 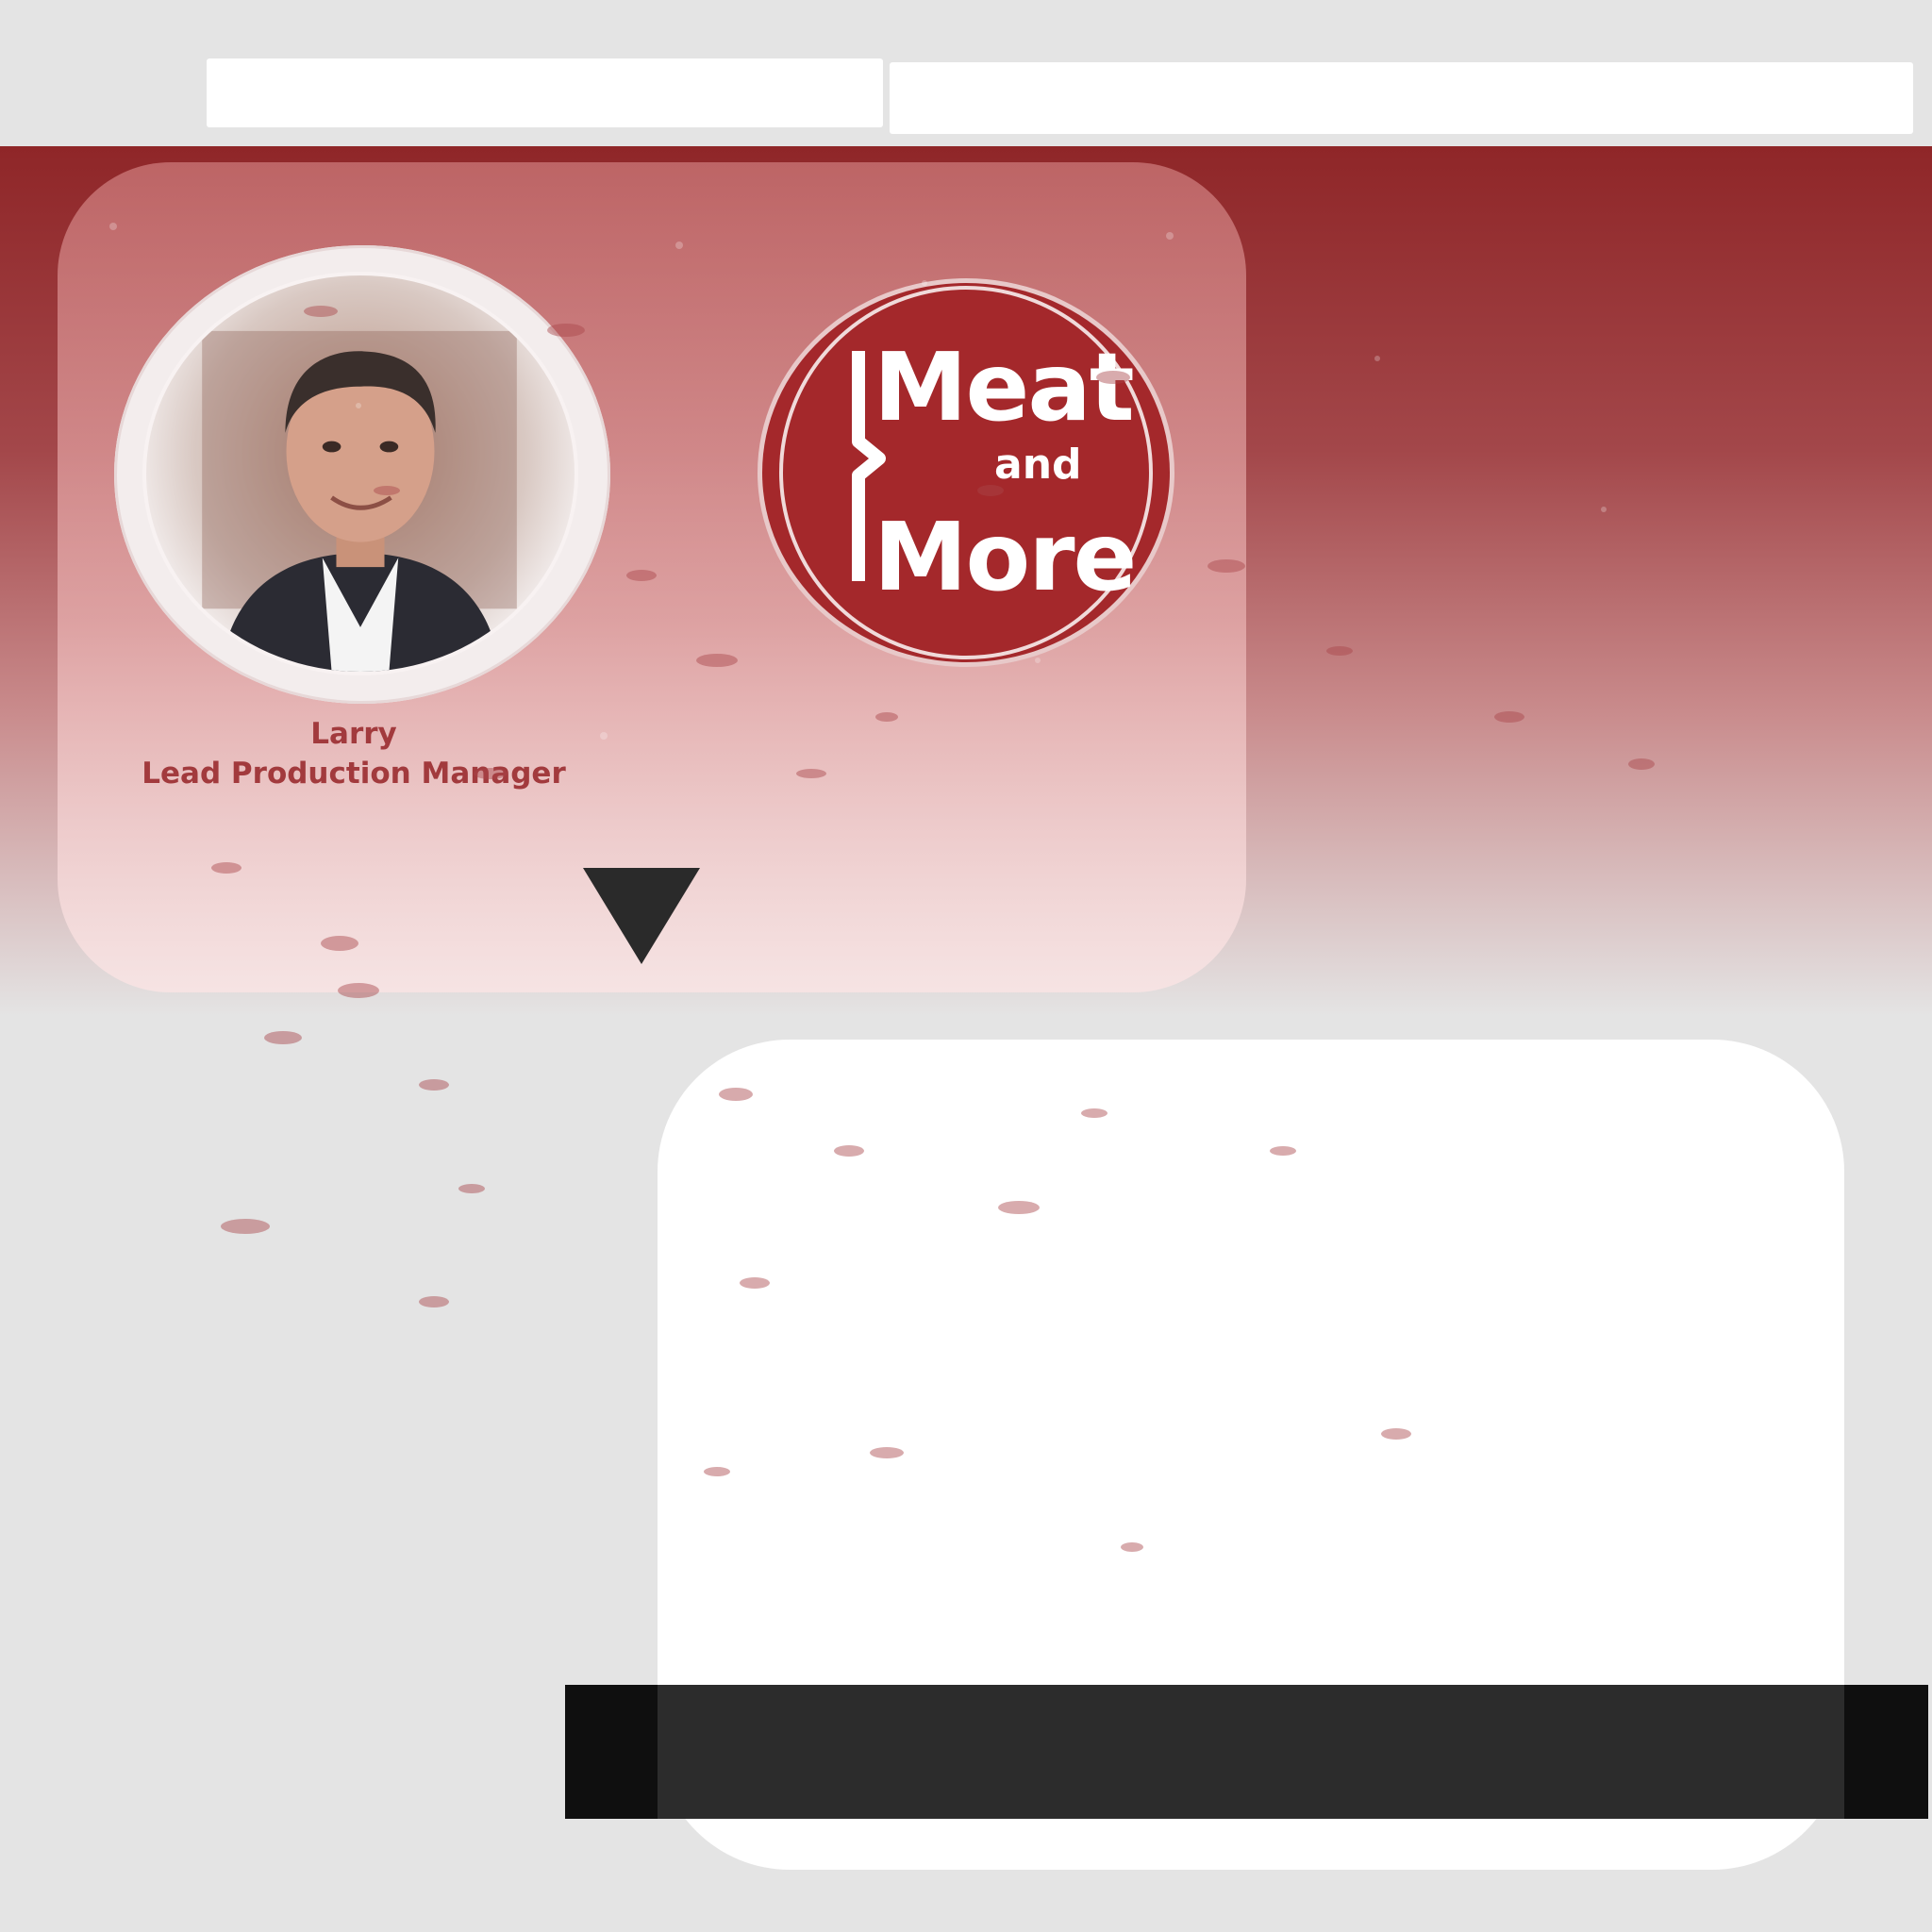 What do you see at coordinates (642, 916) in the screenshot?
I see `triangle-down-icon` at bounding box center [642, 916].